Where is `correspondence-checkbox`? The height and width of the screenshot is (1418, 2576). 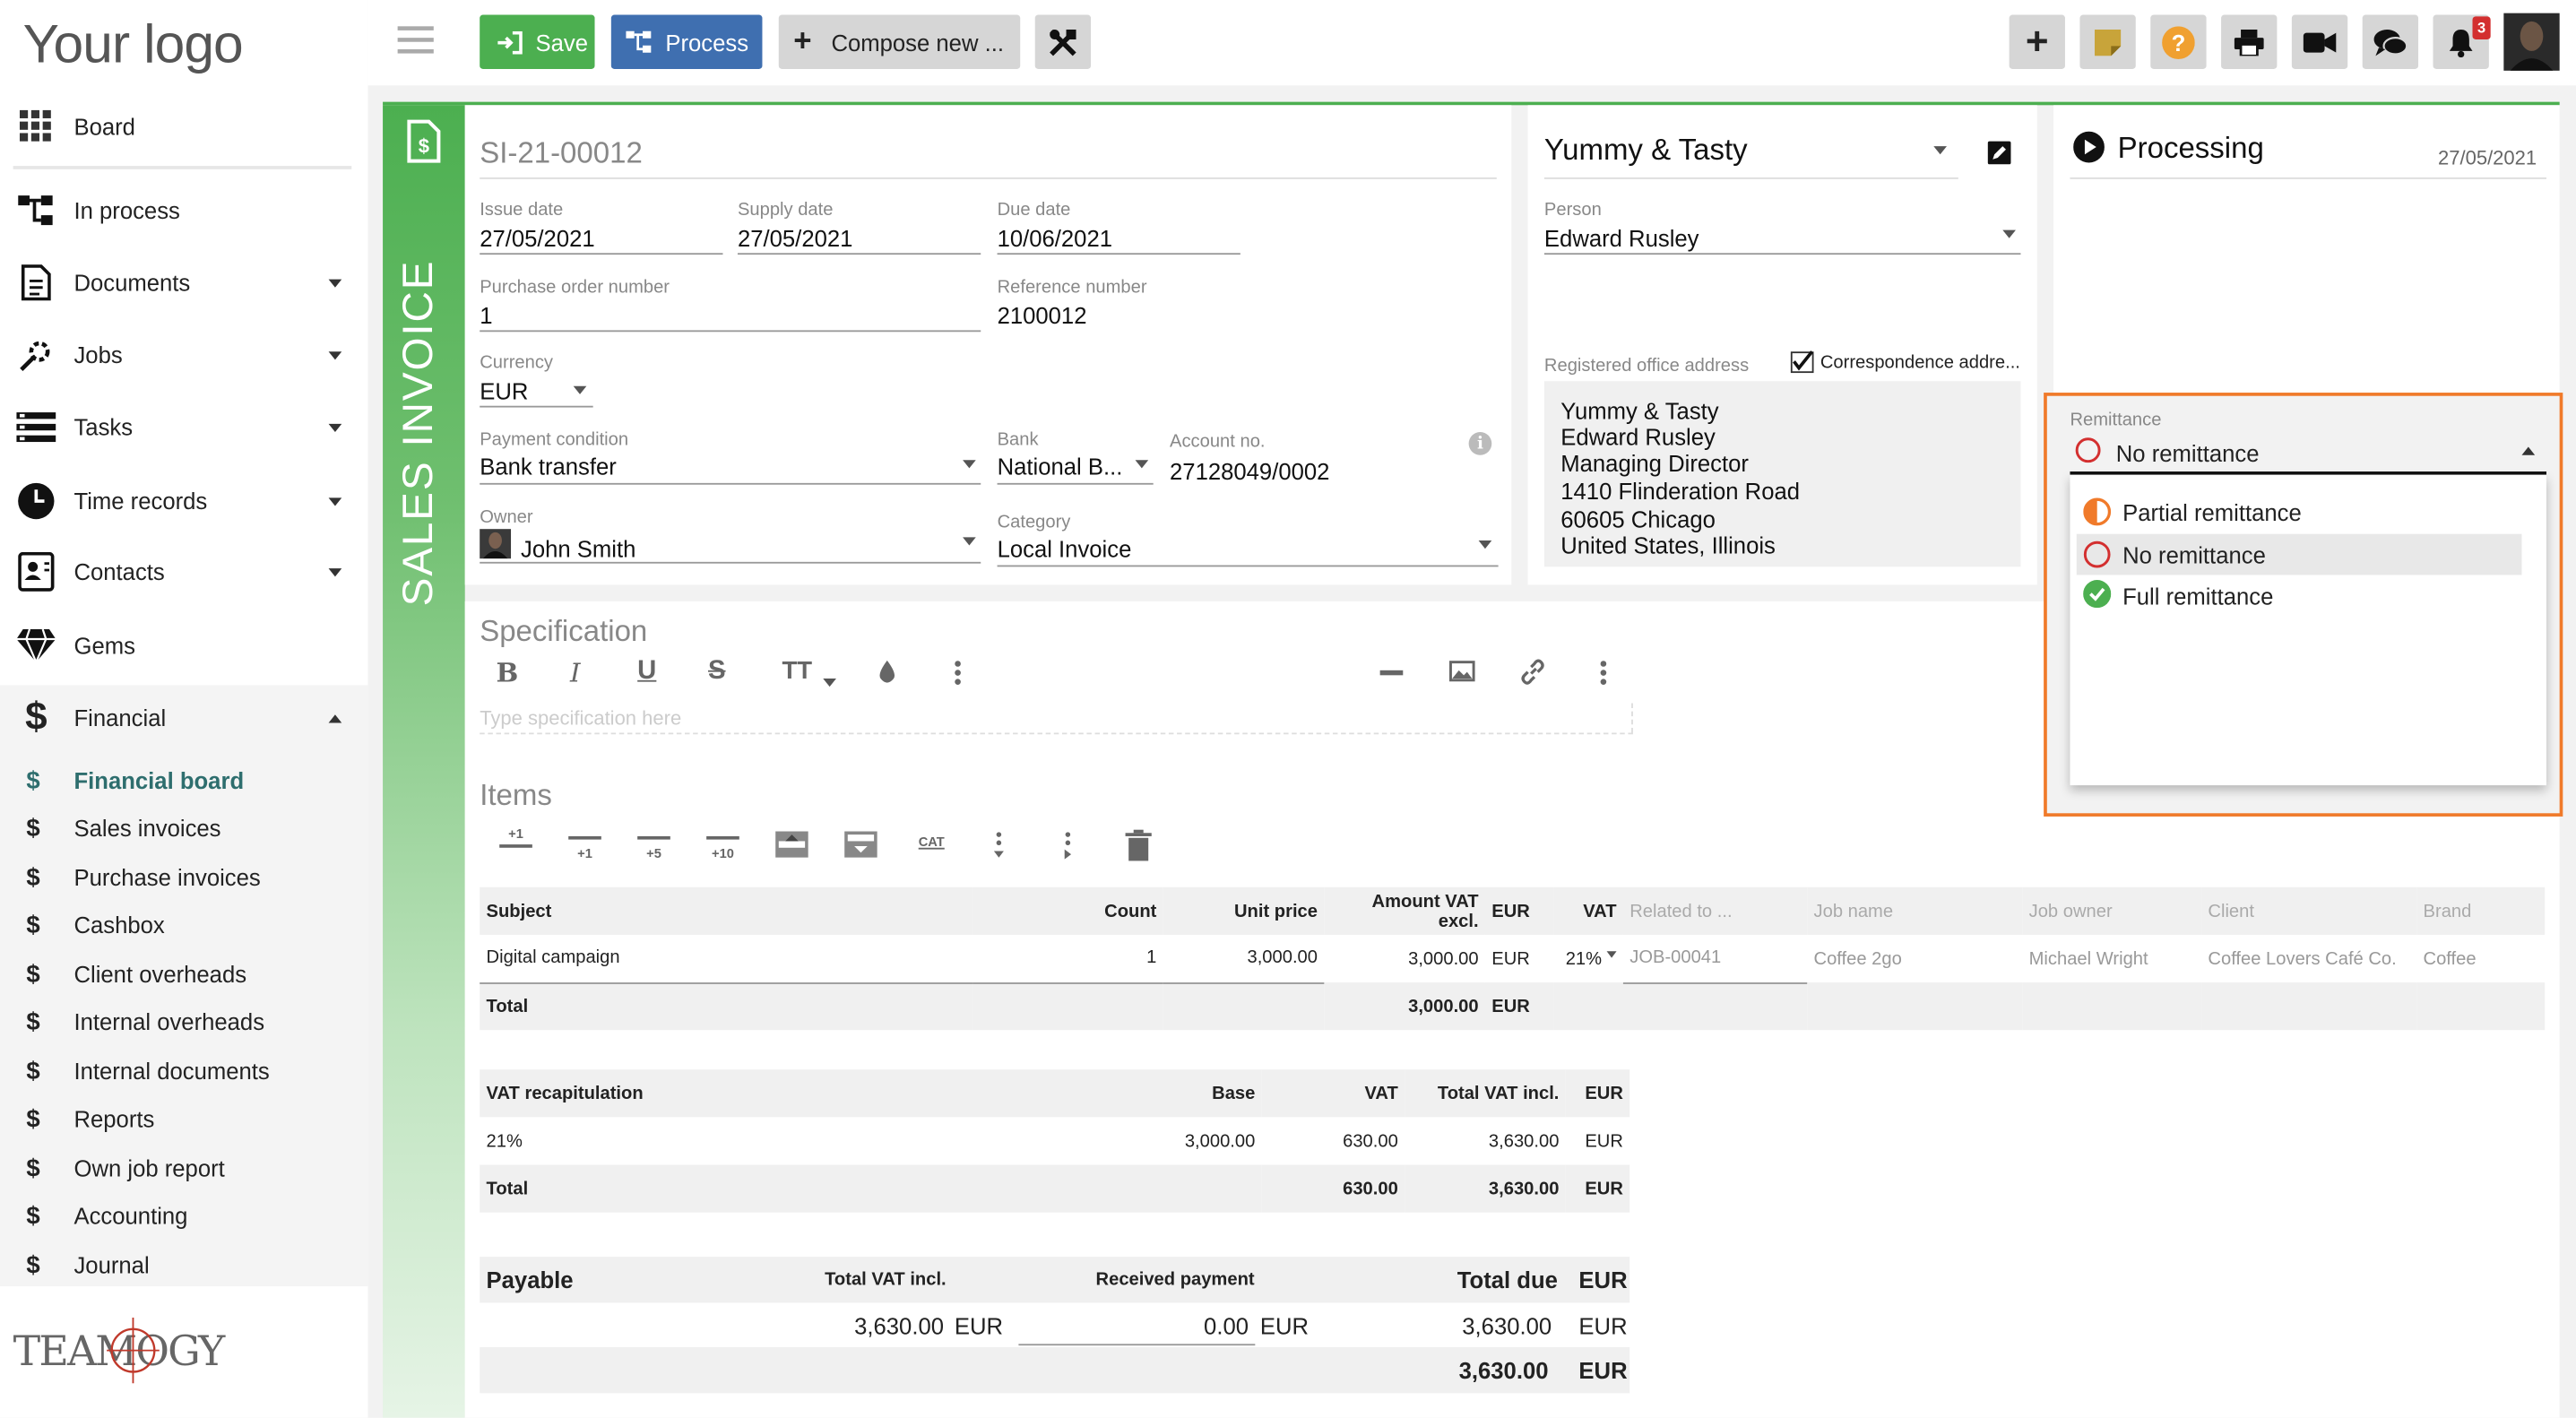 correspondence-checkbox is located at coordinates (1802, 362).